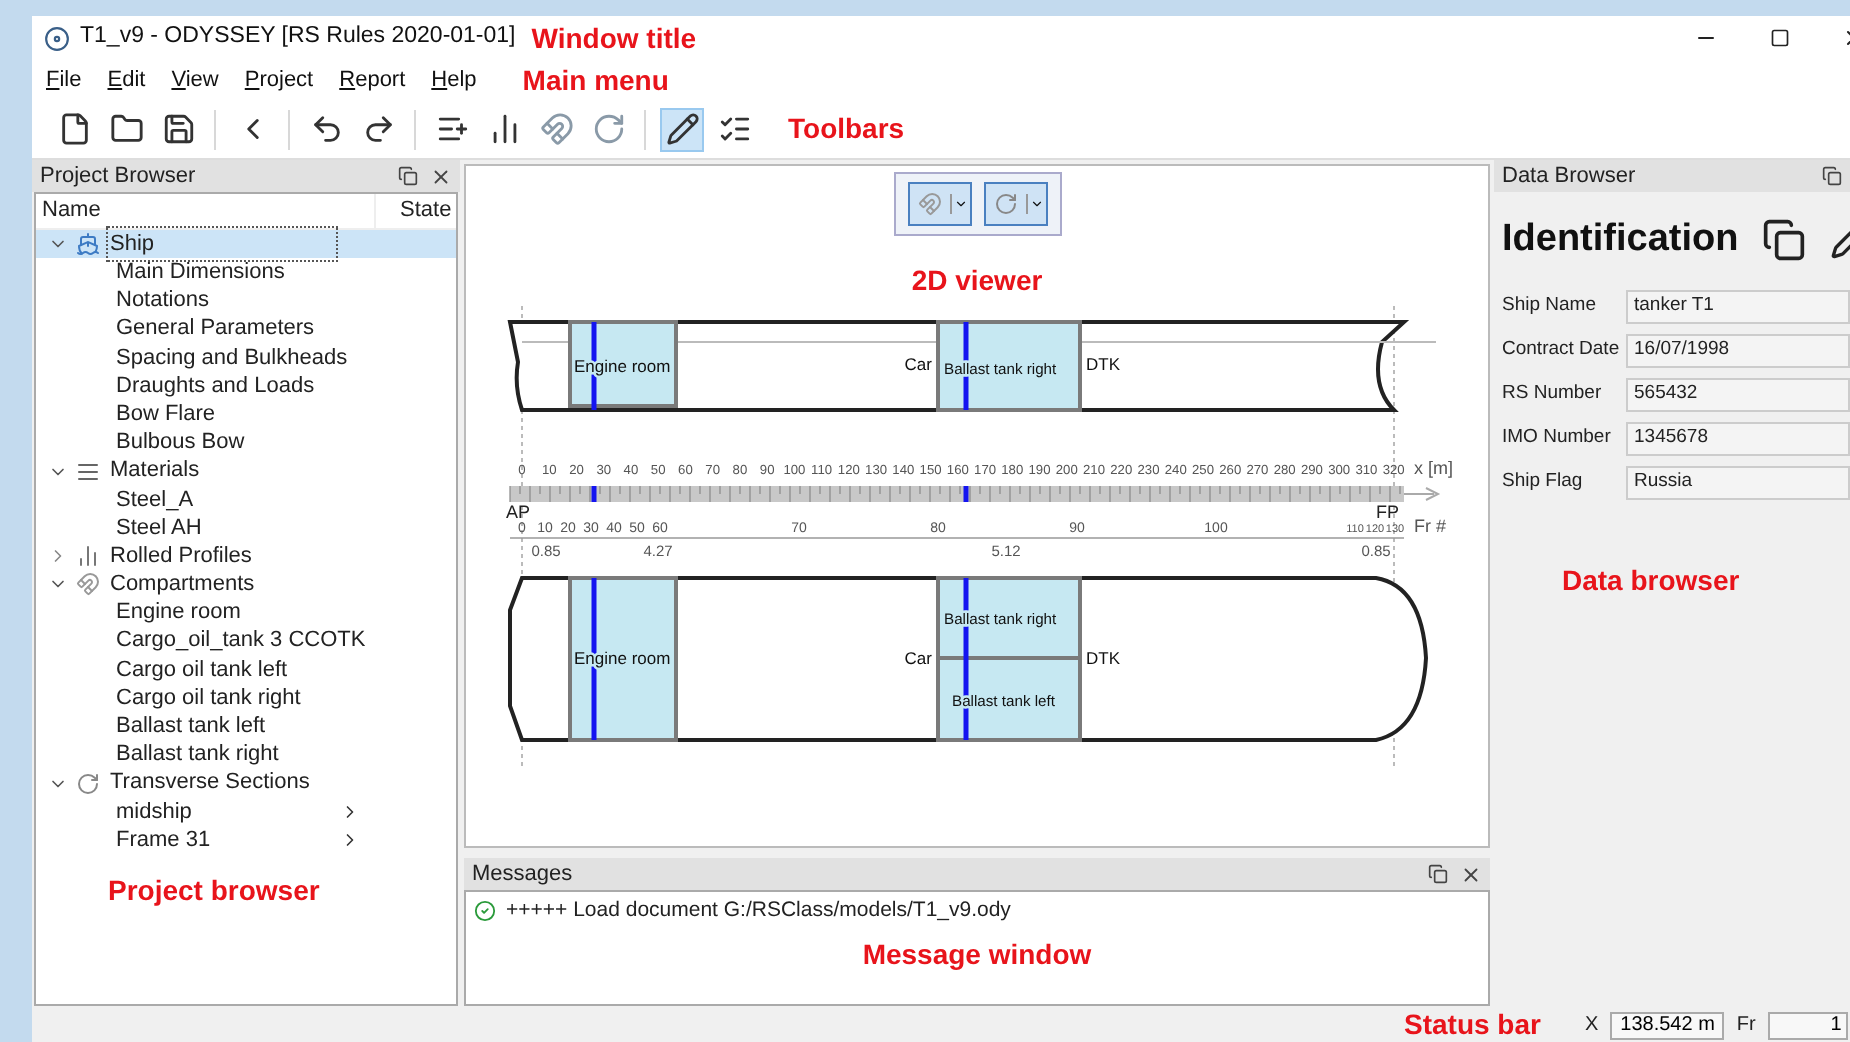 The width and height of the screenshot is (1850, 1042). Describe the element at coordinates (202, 670) in the screenshot. I see `tree-label: Cargo oil tank left` at that location.